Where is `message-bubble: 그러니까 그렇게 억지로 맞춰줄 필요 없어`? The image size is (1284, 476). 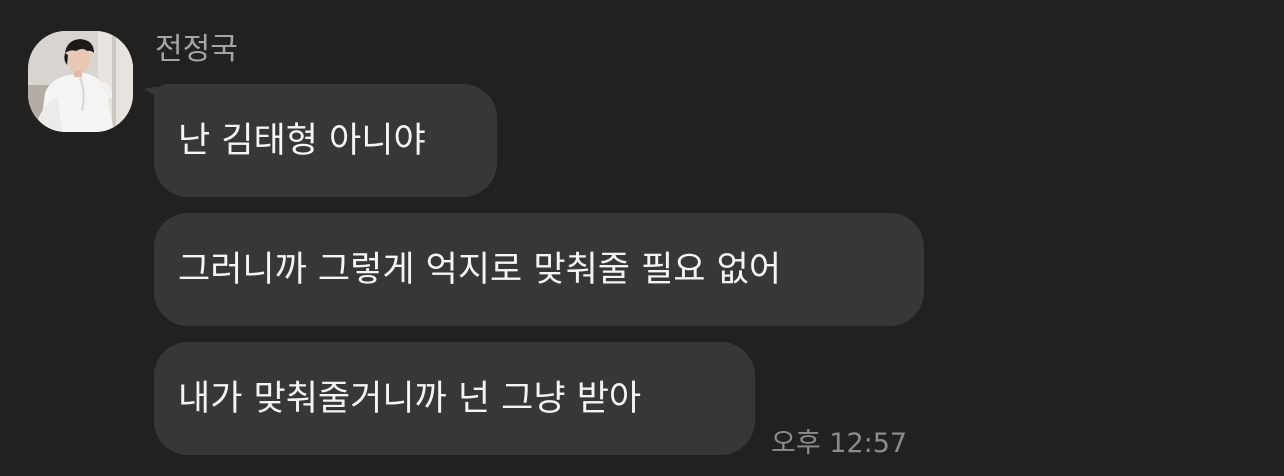
message-bubble: 그러니까 그렇게 억지로 맞춰줄 필요 없어 is located at coordinates (539, 269).